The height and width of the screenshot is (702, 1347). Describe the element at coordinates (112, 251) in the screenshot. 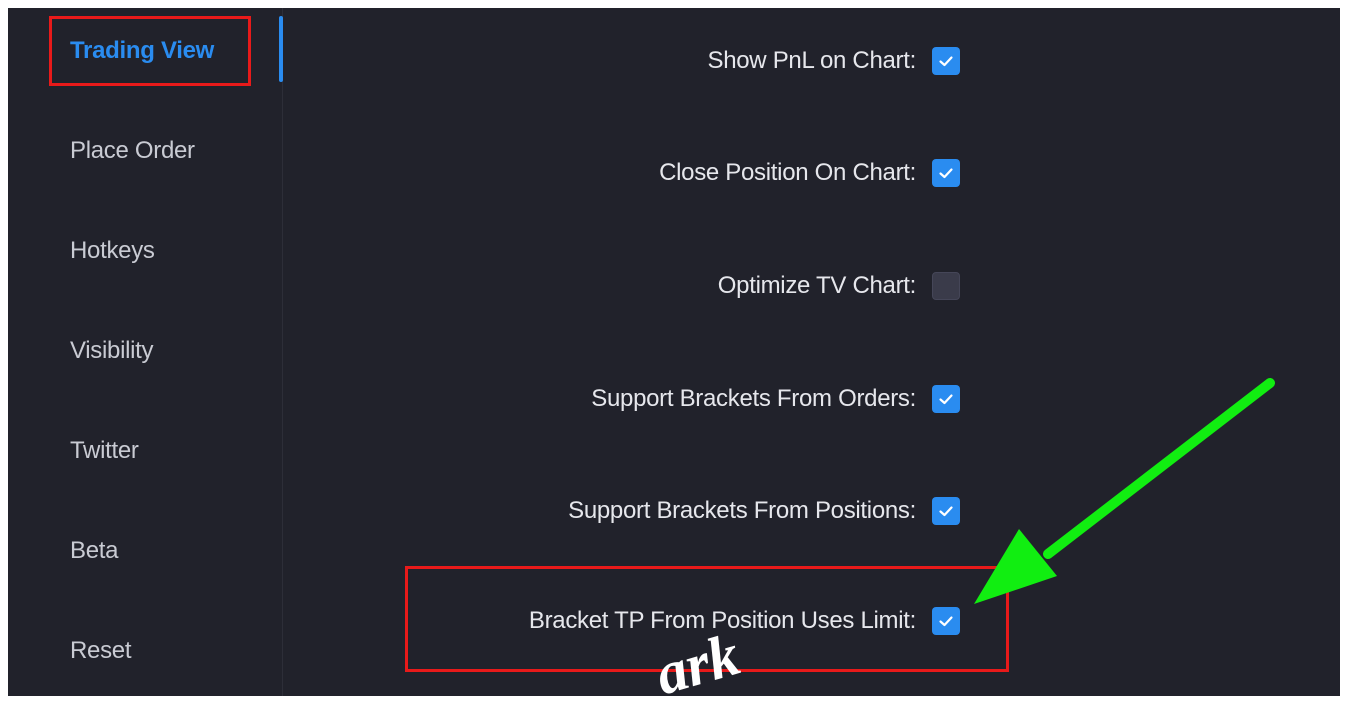

I see `sidebar-item-hotkeys: Hotkeys` at that location.